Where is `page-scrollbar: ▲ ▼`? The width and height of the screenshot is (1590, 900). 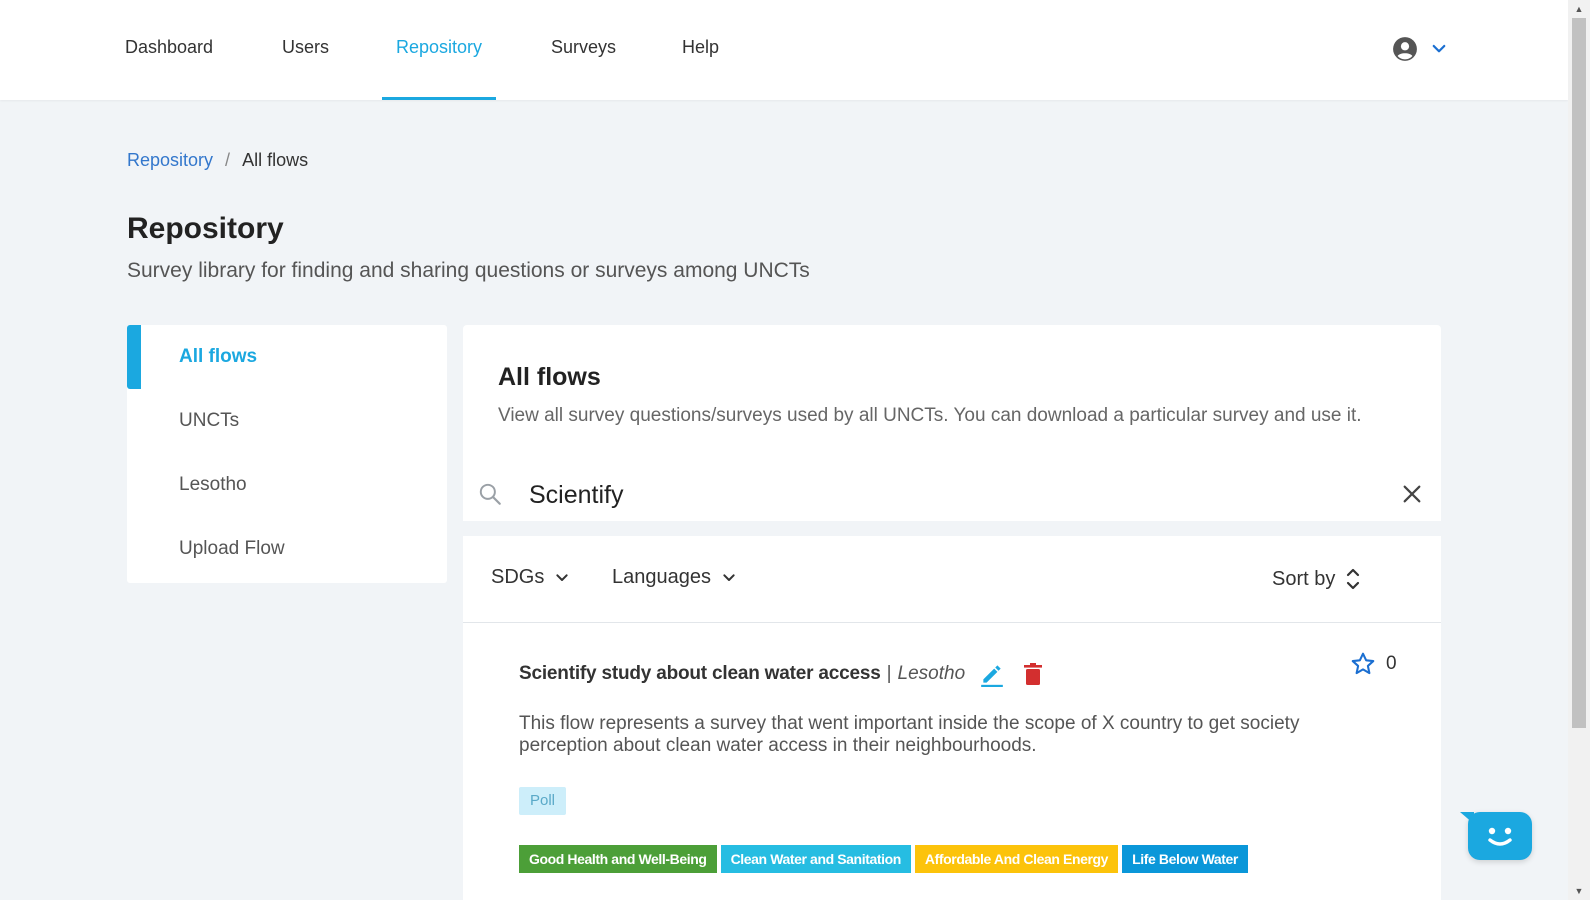
page-scrollbar: ▲ ▼ is located at coordinates (1579, 450).